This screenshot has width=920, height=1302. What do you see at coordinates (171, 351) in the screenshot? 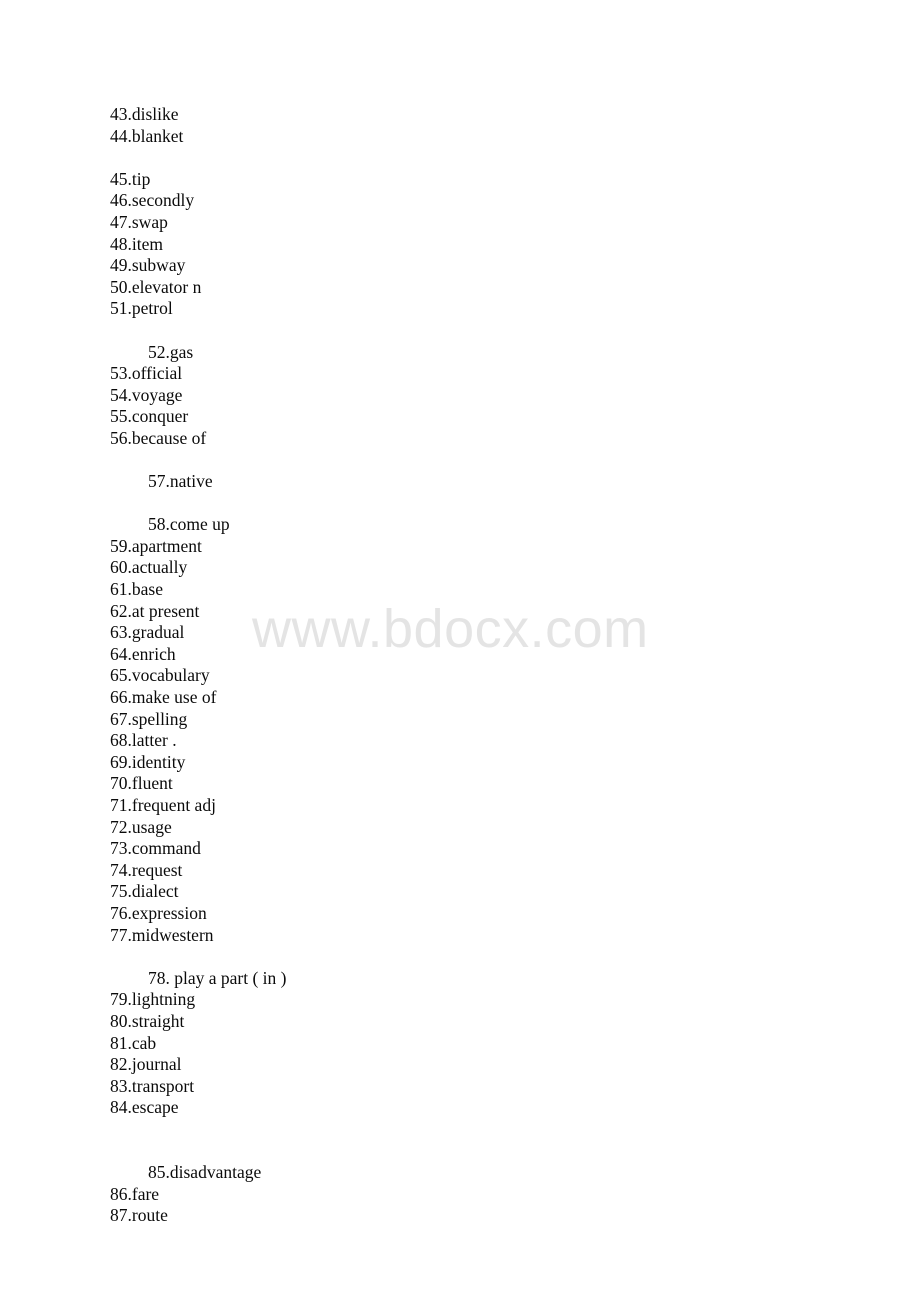
I see `list-item: 52.gas` at bounding box center [171, 351].